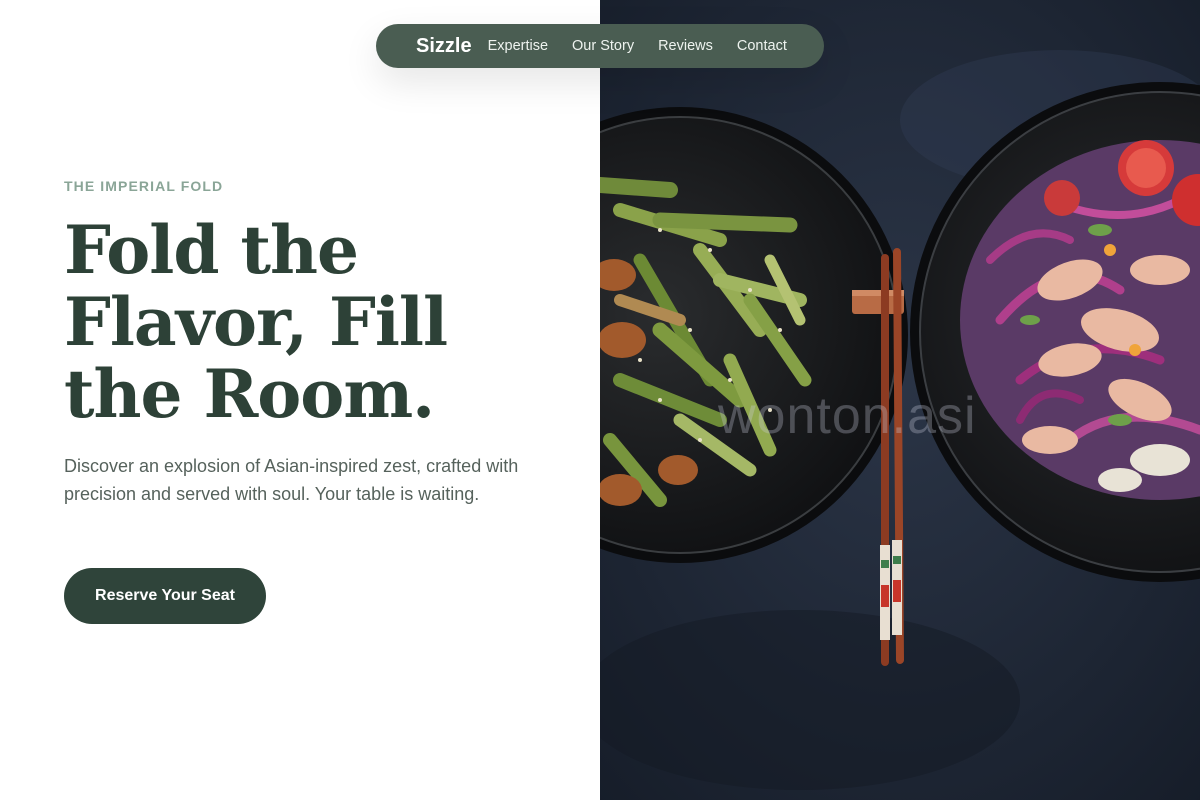  I want to click on headline-line-3: the Room., so click(249, 394).